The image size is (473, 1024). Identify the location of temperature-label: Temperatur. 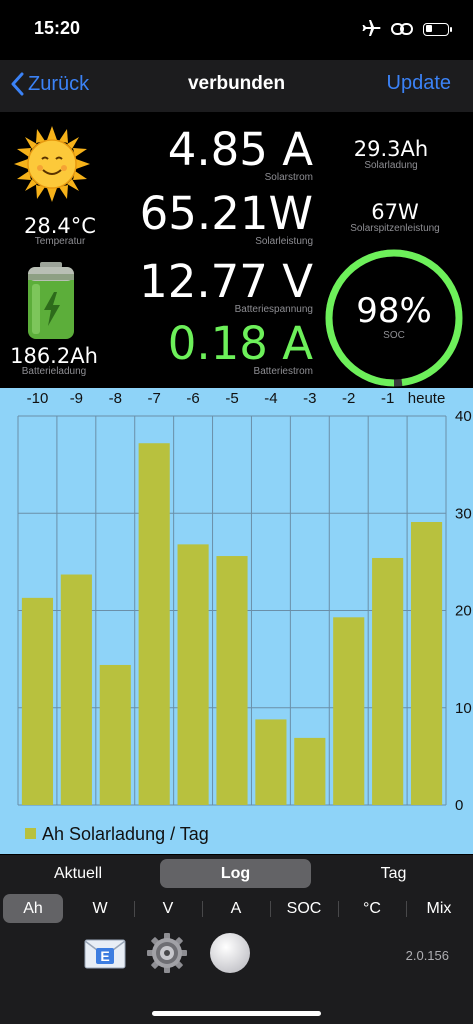
(60, 241).